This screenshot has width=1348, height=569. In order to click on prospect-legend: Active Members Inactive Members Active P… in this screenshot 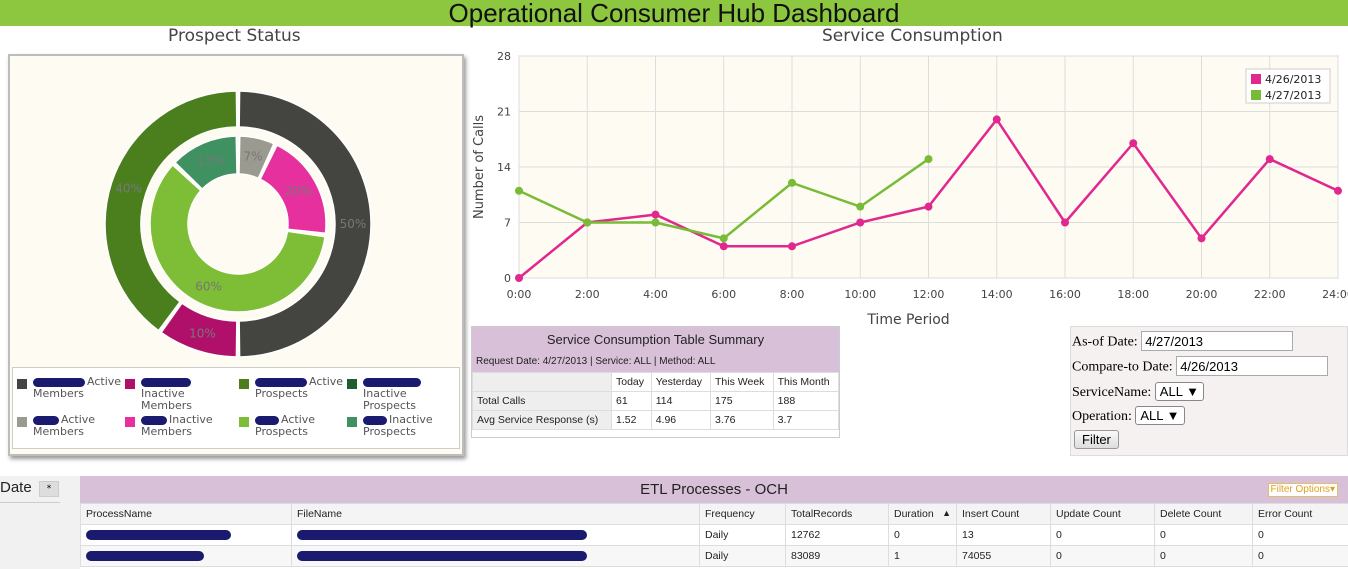, I will do `click(236, 408)`.